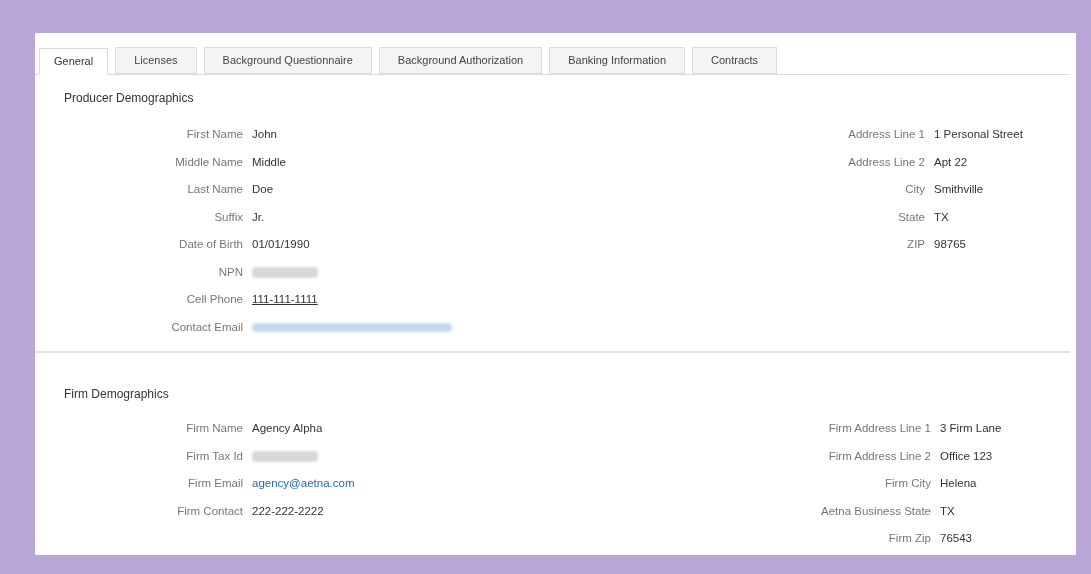 This screenshot has height=574, width=1091. Describe the element at coordinates (879, 456) in the screenshot. I see `field-label: Firm Address Line 2` at that location.